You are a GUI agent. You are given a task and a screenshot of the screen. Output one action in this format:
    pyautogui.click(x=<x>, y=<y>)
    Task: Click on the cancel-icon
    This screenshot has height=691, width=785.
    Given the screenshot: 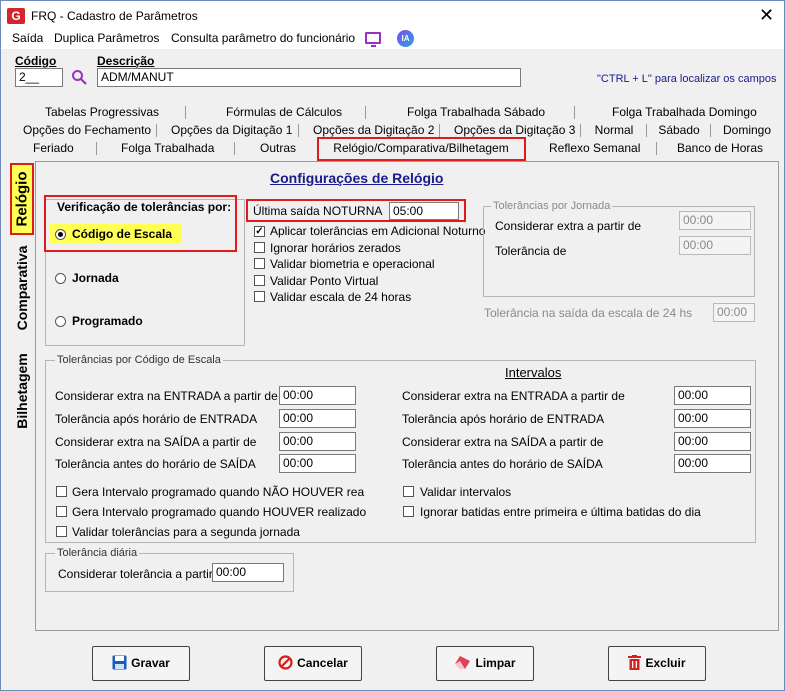 What is the action you would take?
    pyautogui.click(x=285, y=662)
    